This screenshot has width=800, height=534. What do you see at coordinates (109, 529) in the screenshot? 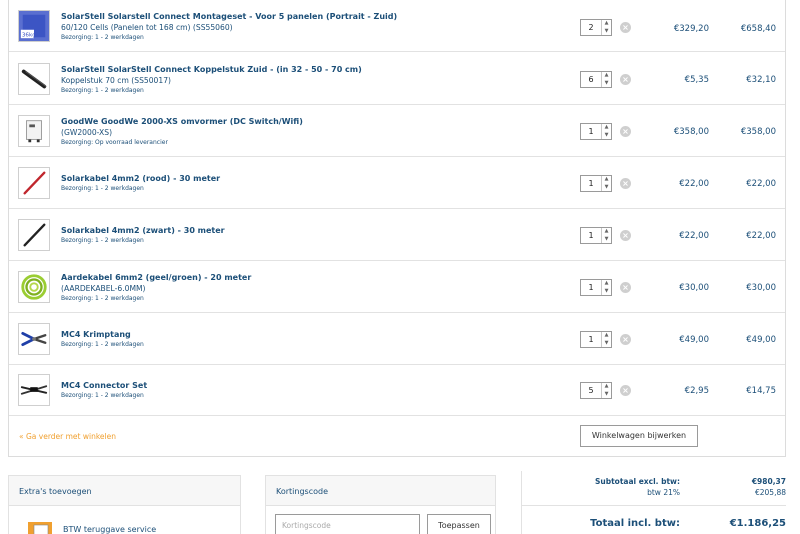
I see `btw-service-option: BTW teruggave service` at bounding box center [109, 529].